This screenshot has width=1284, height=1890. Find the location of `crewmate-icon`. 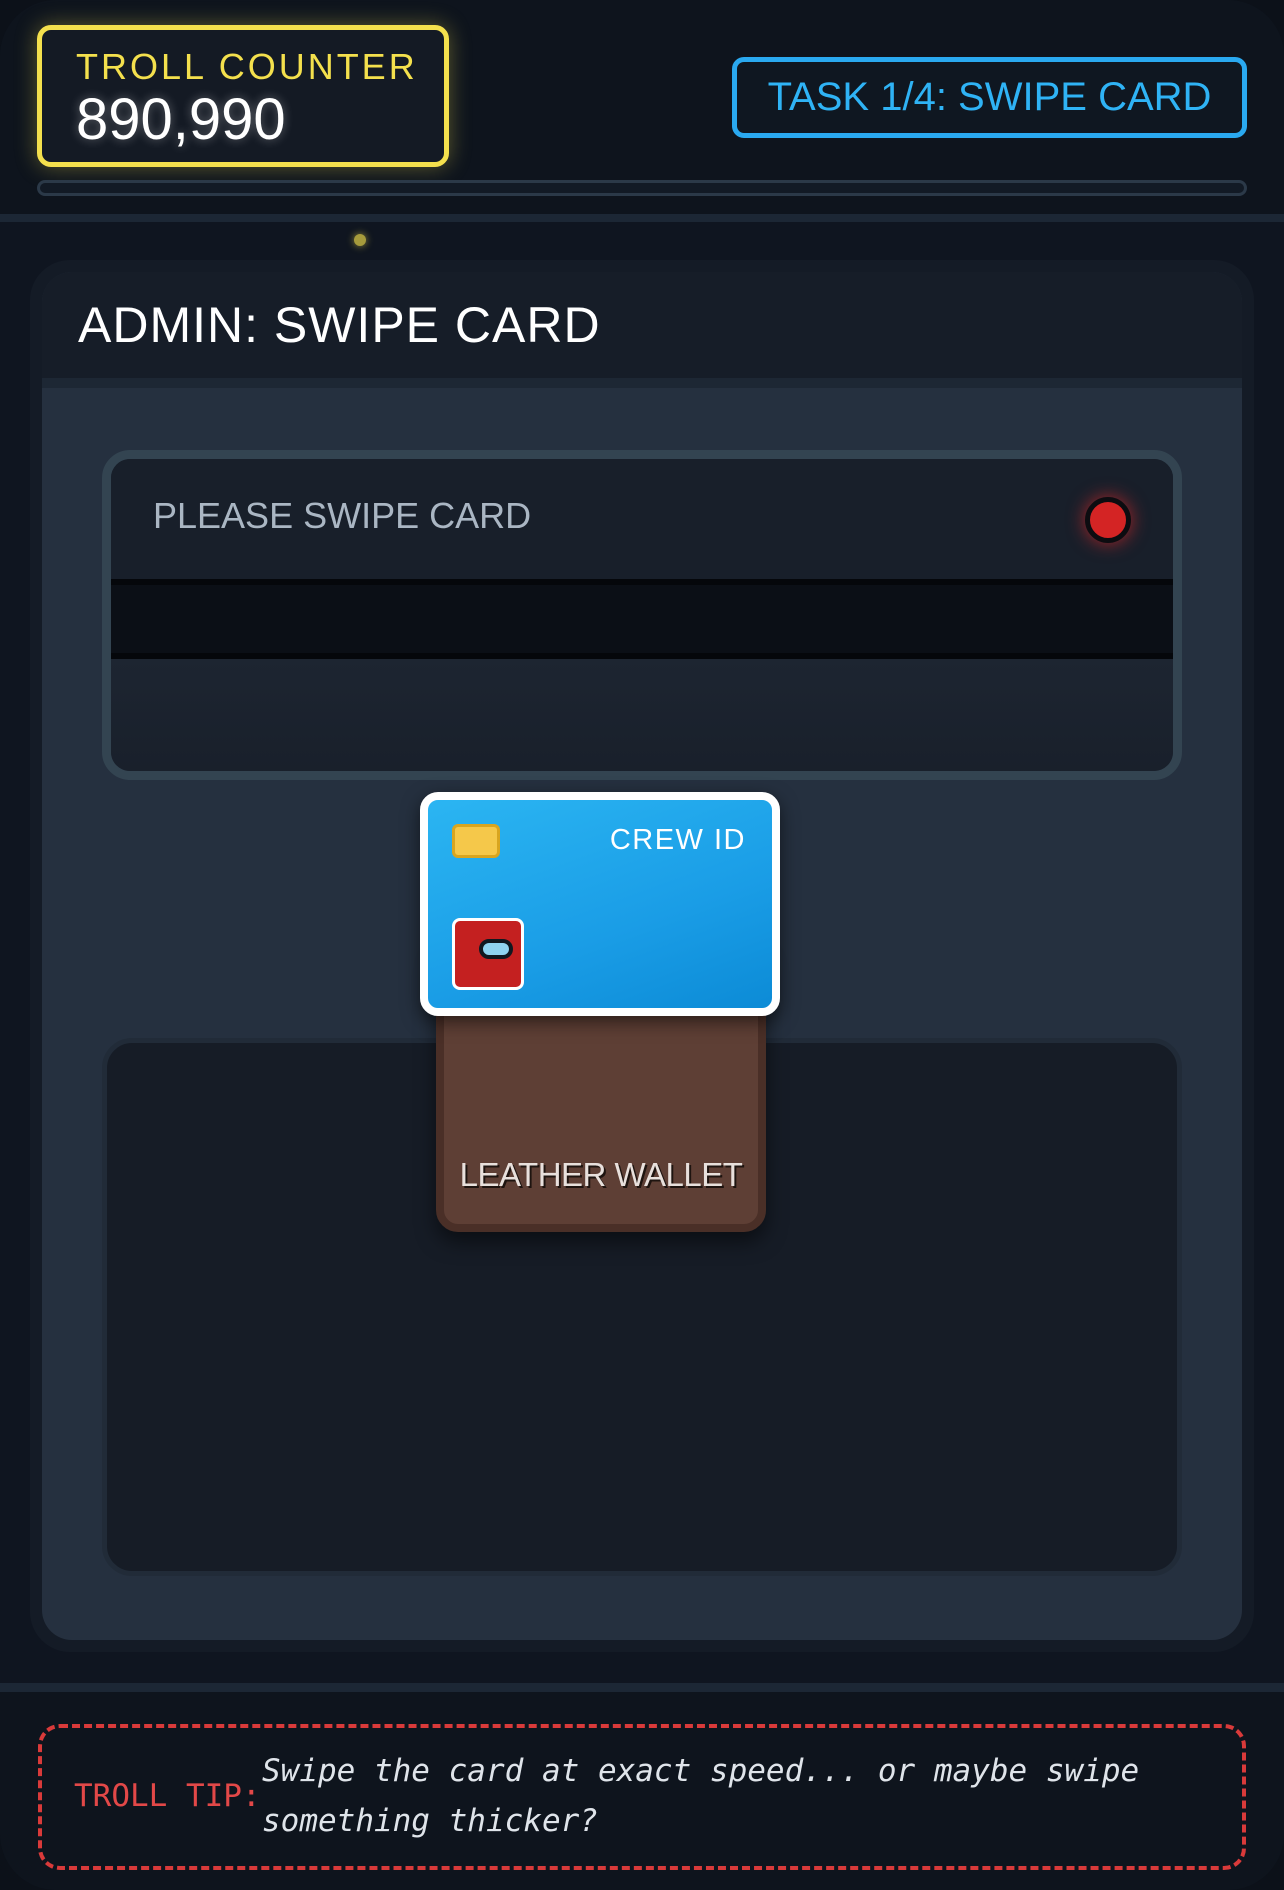

crewmate-icon is located at coordinates (488, 954).